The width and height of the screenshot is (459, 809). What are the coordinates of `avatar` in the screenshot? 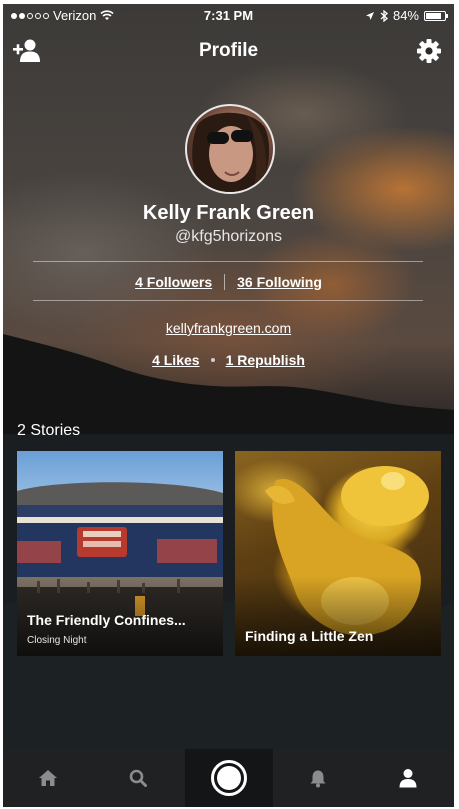 It's located at (230, 149).